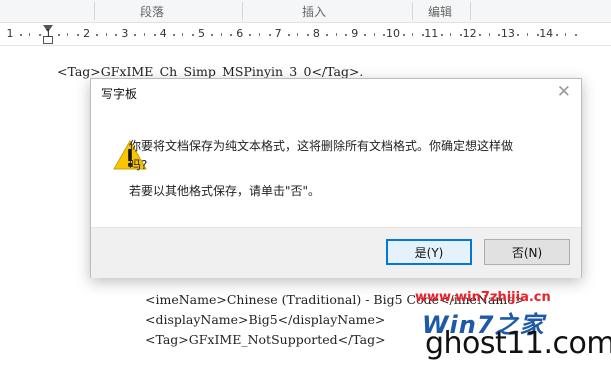  Describe the element at coordinates (469, 33) in the screenshot. I see `ruler-number: 12` at that location.